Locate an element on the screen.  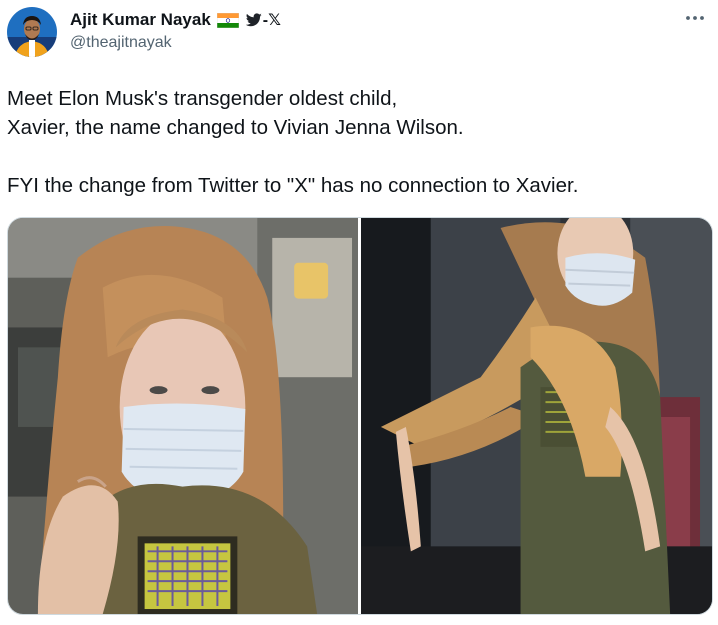
name-suffix: -𝕏 is located at coordinates (271, 20).